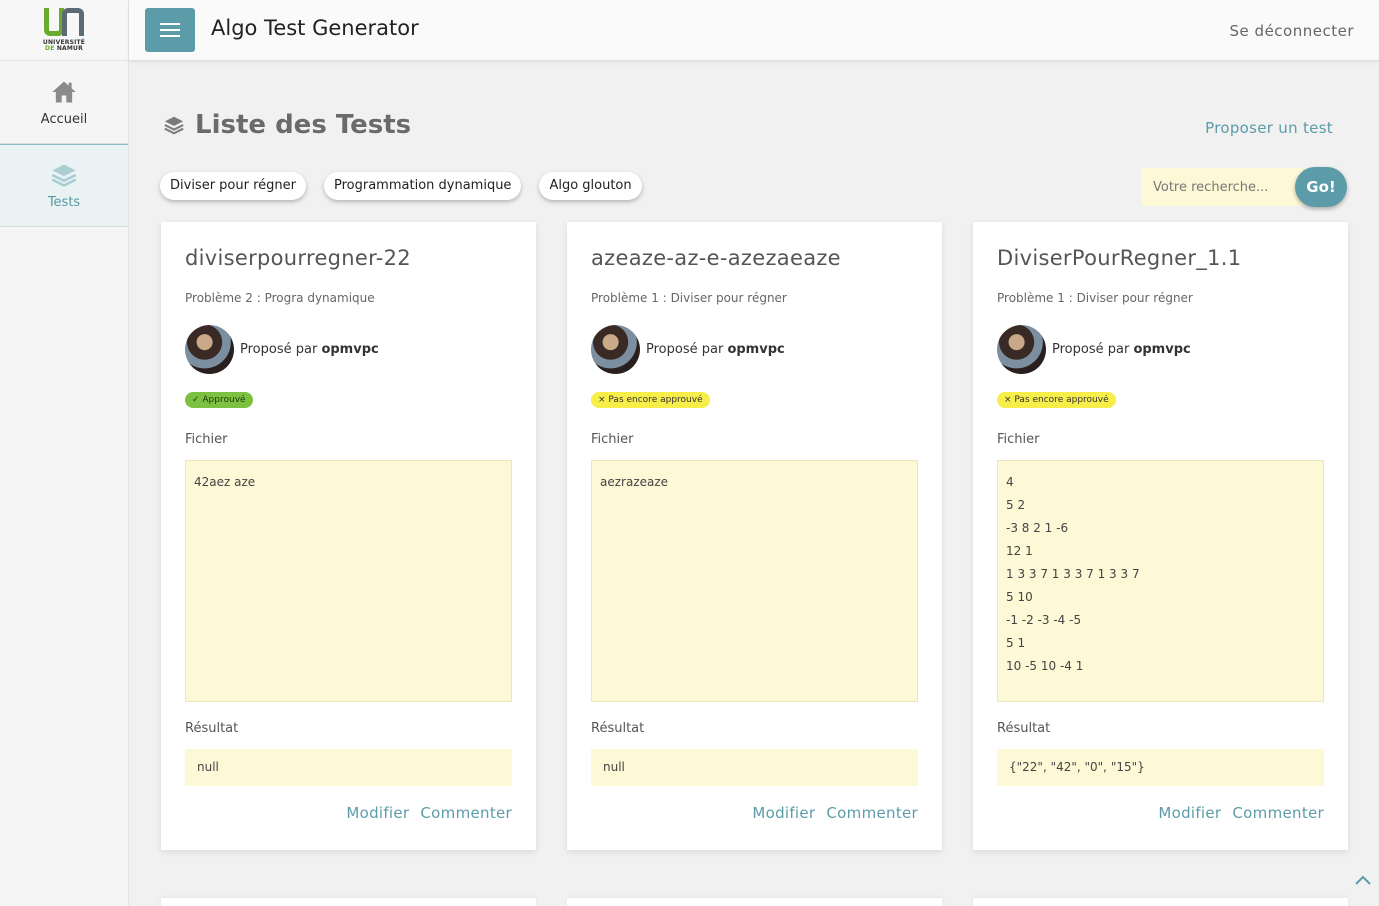  I want to click on filter-chip-diviser: Diviser pour régner, so click(233, 186).